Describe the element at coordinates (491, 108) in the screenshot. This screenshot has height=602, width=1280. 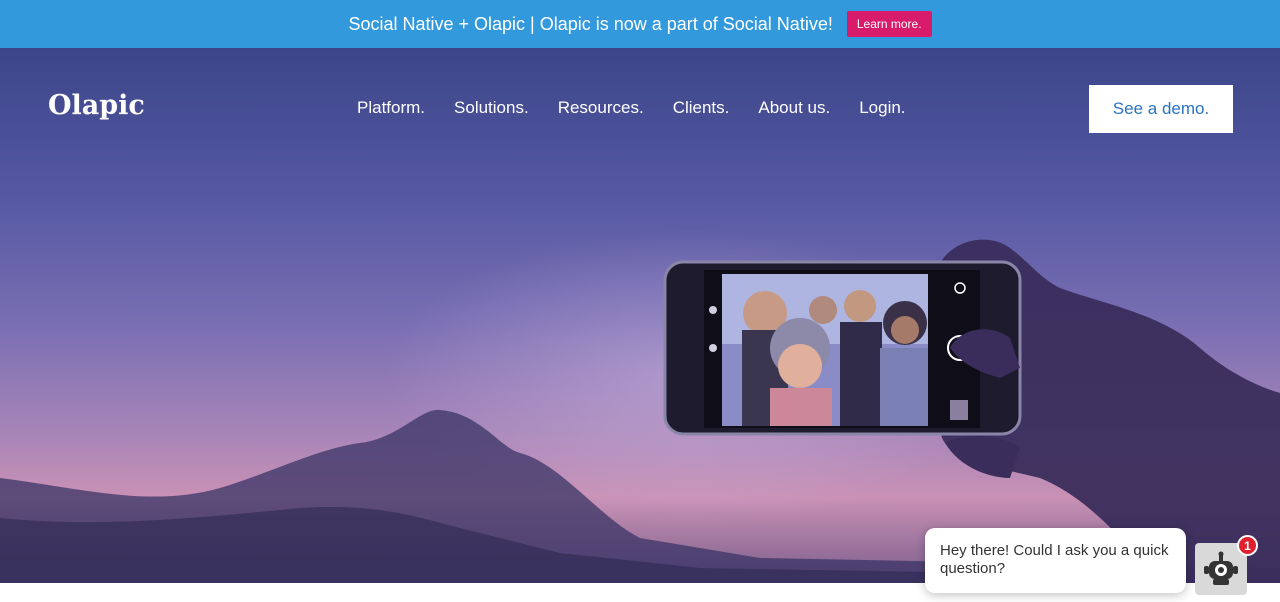
I see `nav-solutions: Solutions.` at that location.